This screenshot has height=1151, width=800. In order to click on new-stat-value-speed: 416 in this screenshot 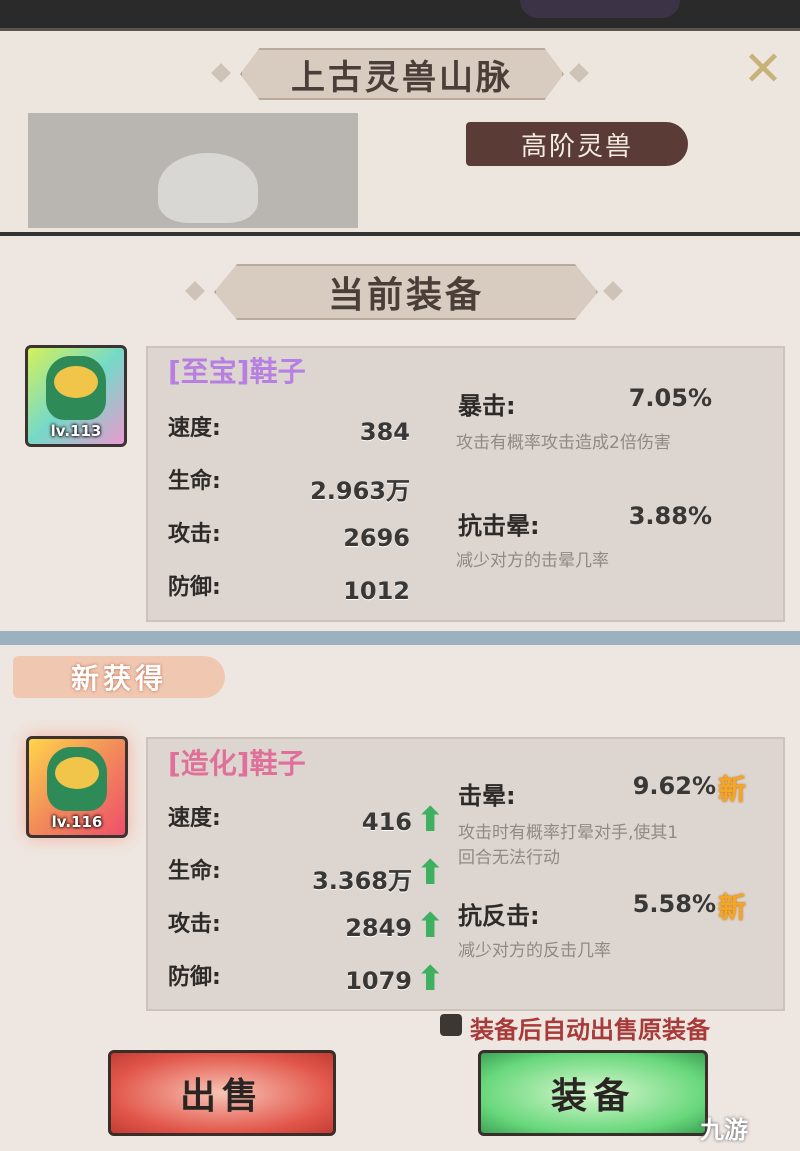, I will do `click(386, 822)`.